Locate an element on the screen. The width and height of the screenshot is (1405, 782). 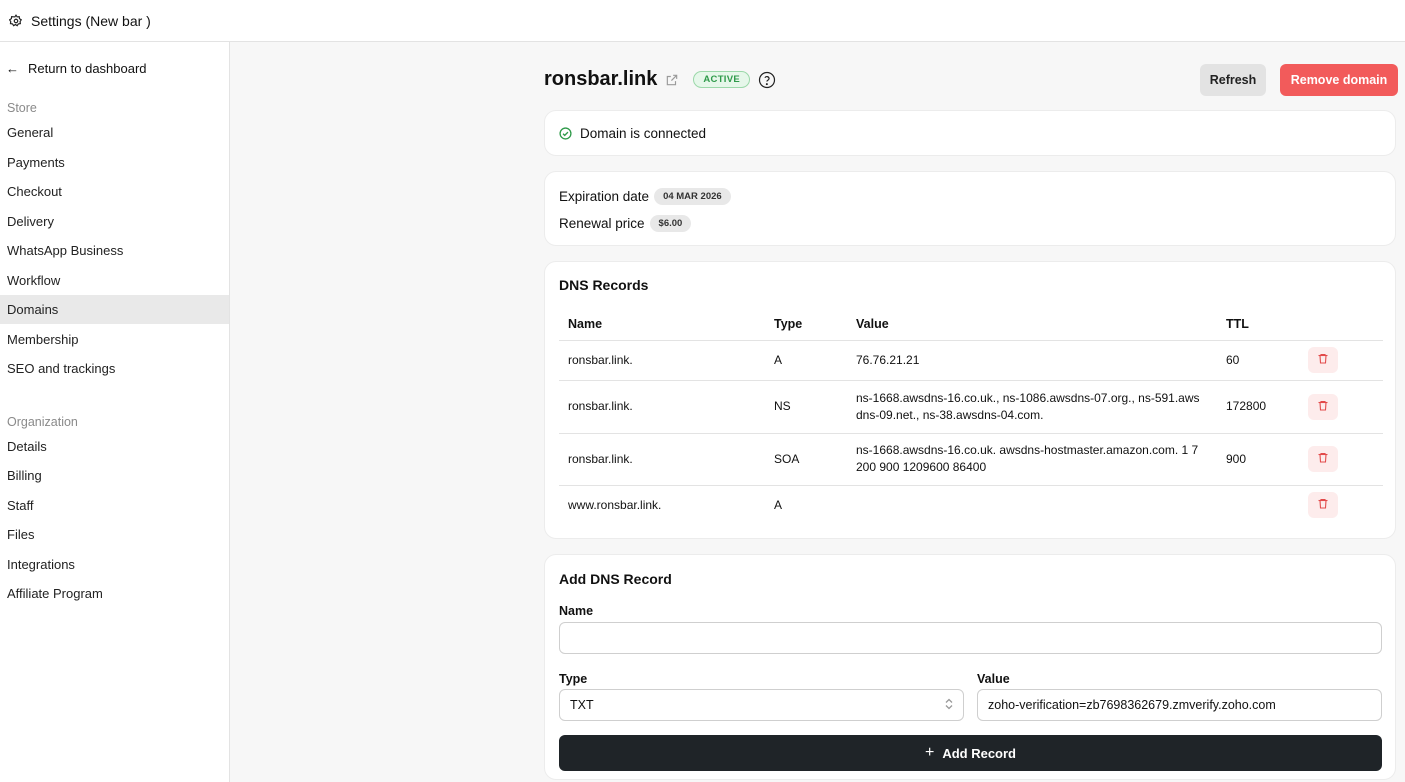
check-circle-icon is located at coordinates (565, 133).